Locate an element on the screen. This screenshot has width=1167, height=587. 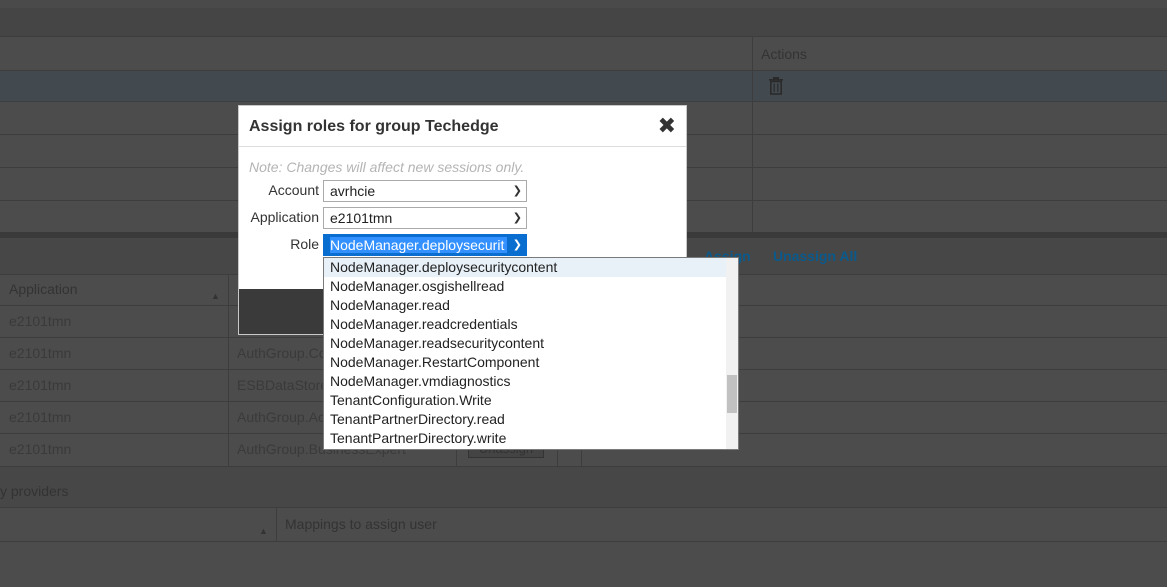
role-option: NodeManager.RestartComponent is located at coordinates (525, 362).